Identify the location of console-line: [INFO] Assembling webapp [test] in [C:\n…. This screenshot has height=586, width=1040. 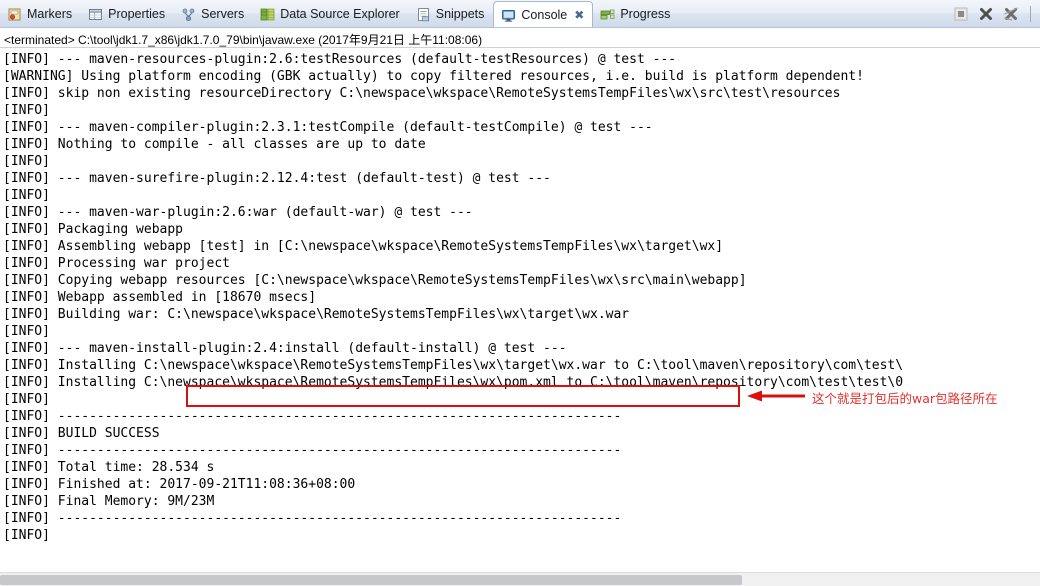
(363, 246).